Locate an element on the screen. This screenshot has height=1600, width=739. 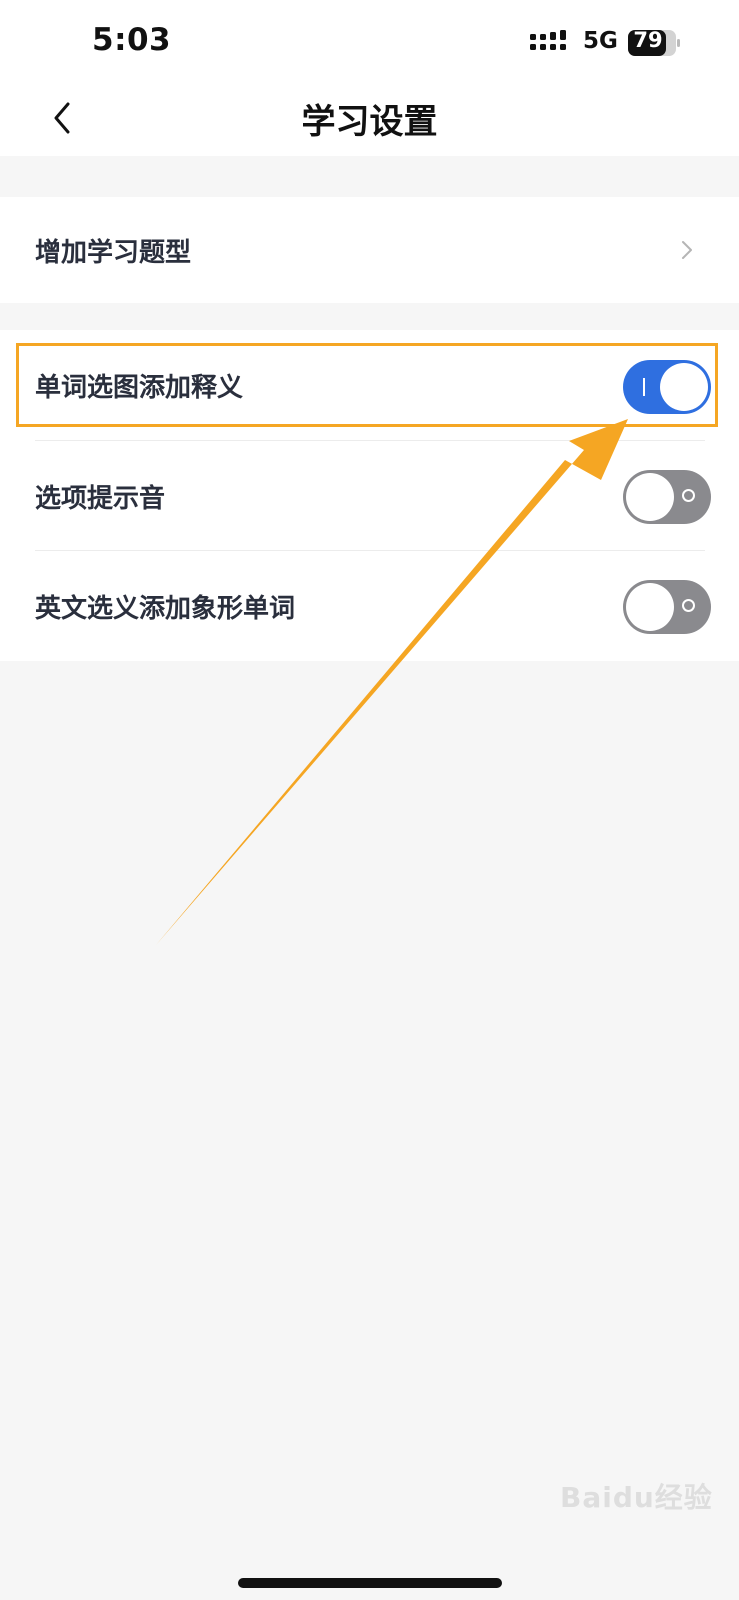
setting-label: 增加学习题型 is located at coordinates (113, 253).